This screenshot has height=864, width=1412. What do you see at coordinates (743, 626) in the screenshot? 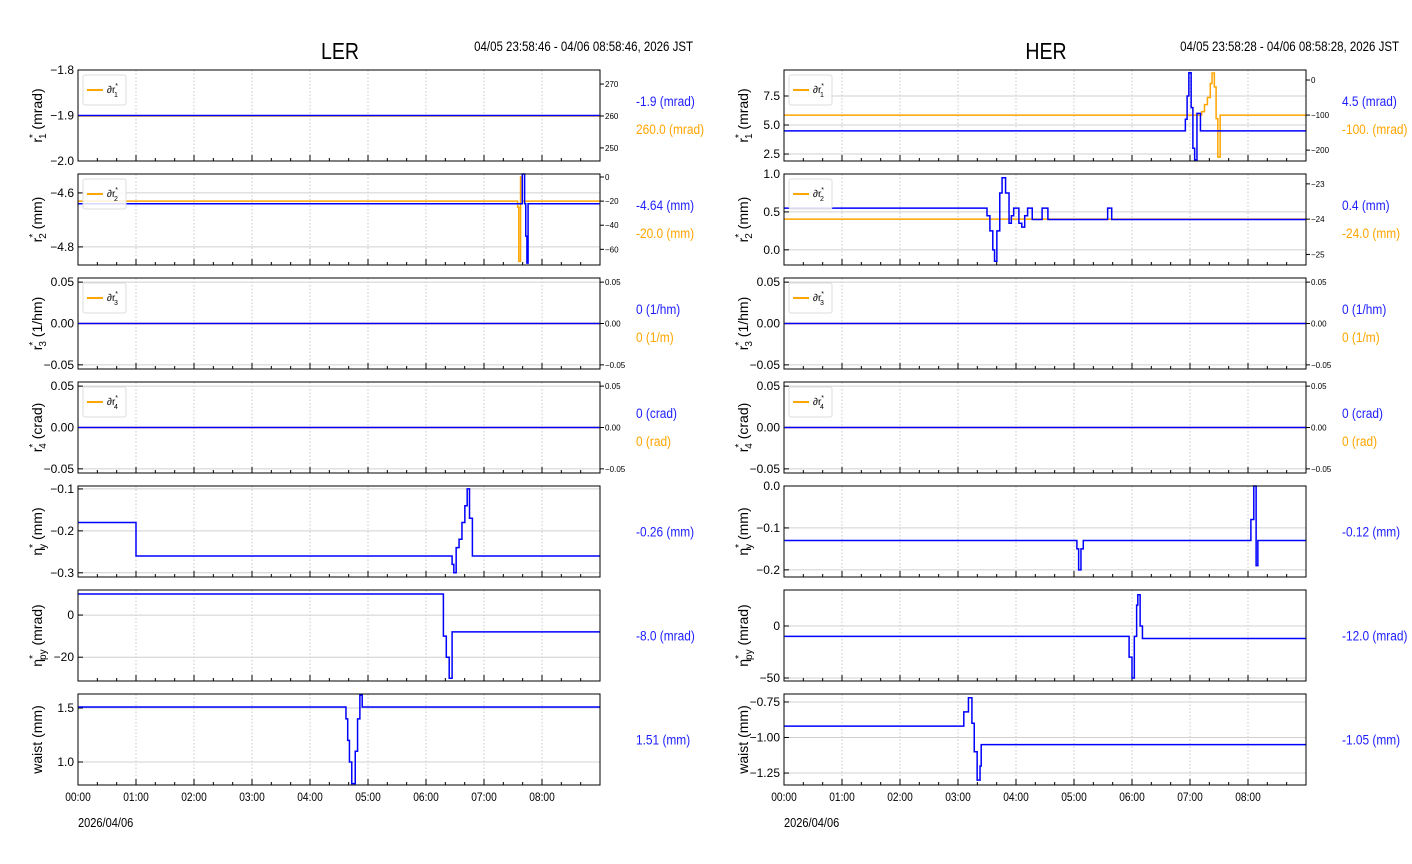
I see `y-label-unit: (mrad)` at bounding box center [743, 626].